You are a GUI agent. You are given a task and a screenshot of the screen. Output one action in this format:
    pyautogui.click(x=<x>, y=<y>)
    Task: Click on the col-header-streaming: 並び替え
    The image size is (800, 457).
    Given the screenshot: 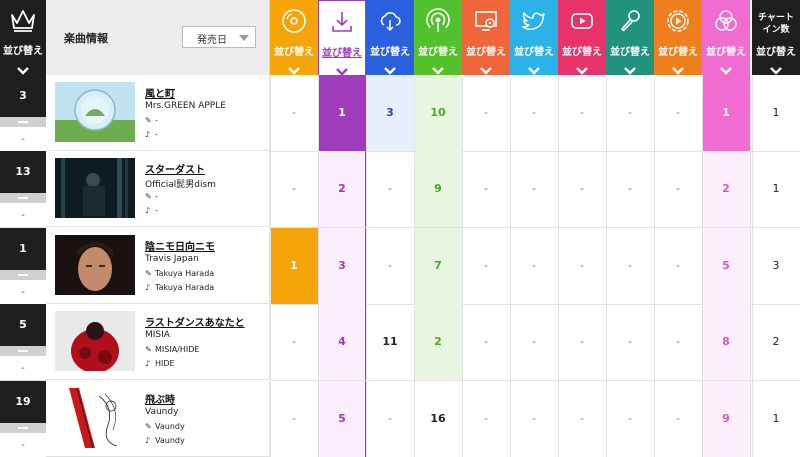 What is the action you would take?
    pyautogui.click(x=390, y=37)
    